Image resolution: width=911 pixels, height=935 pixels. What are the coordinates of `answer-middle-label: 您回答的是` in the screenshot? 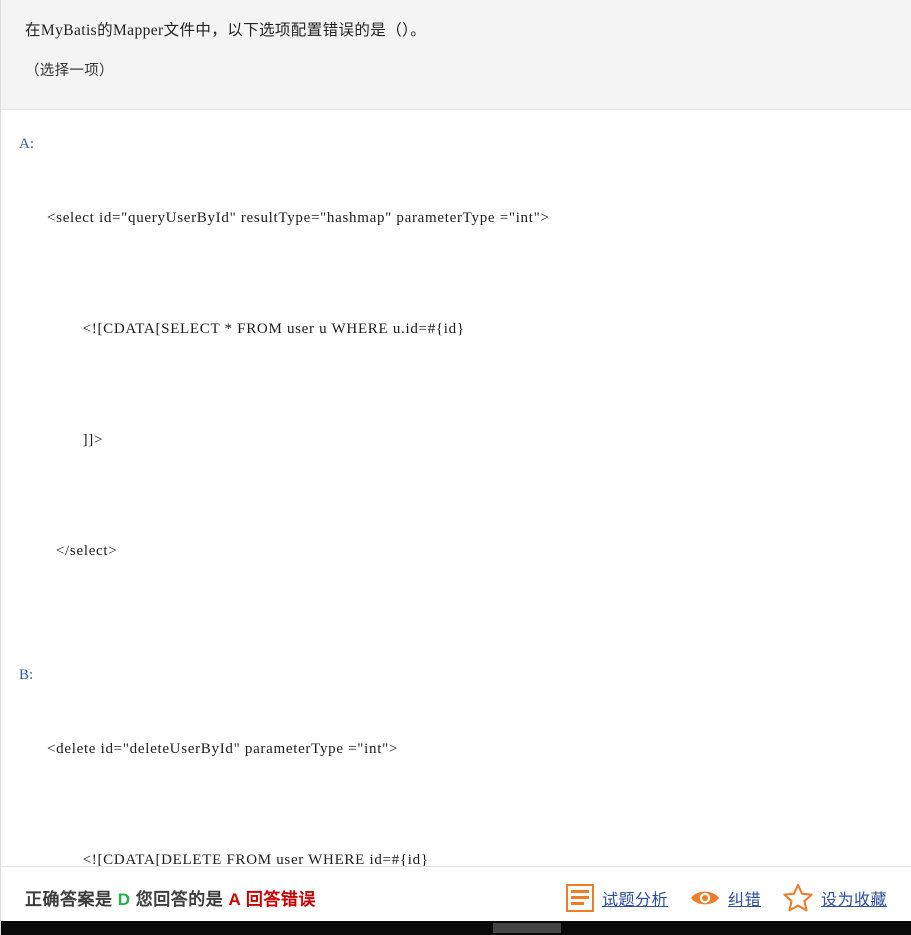 It's located at (179, 899).